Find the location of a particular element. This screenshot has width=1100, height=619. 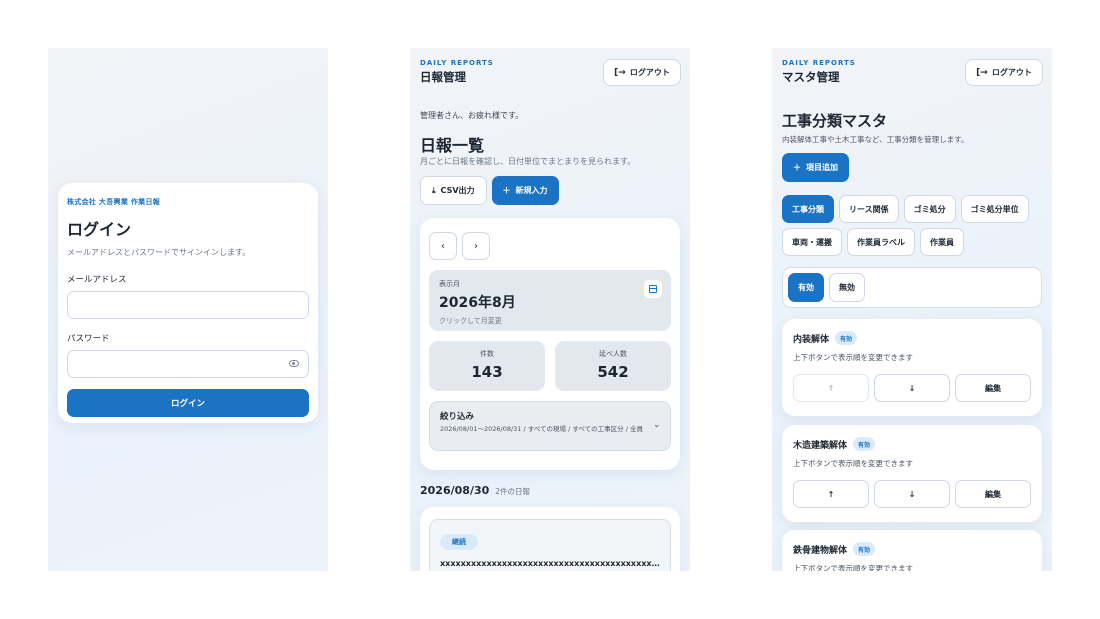

password-field is located at coordinates (188, 364).